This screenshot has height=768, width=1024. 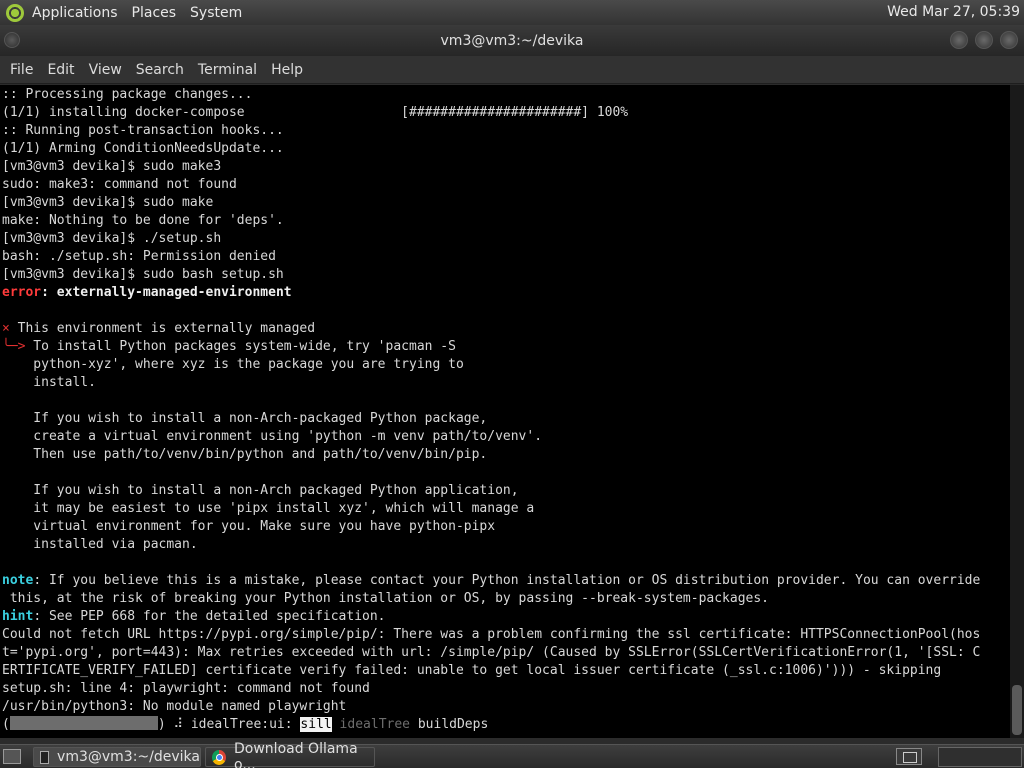 I want to click on applications-menu: Applications, so click(x=75, y=13).